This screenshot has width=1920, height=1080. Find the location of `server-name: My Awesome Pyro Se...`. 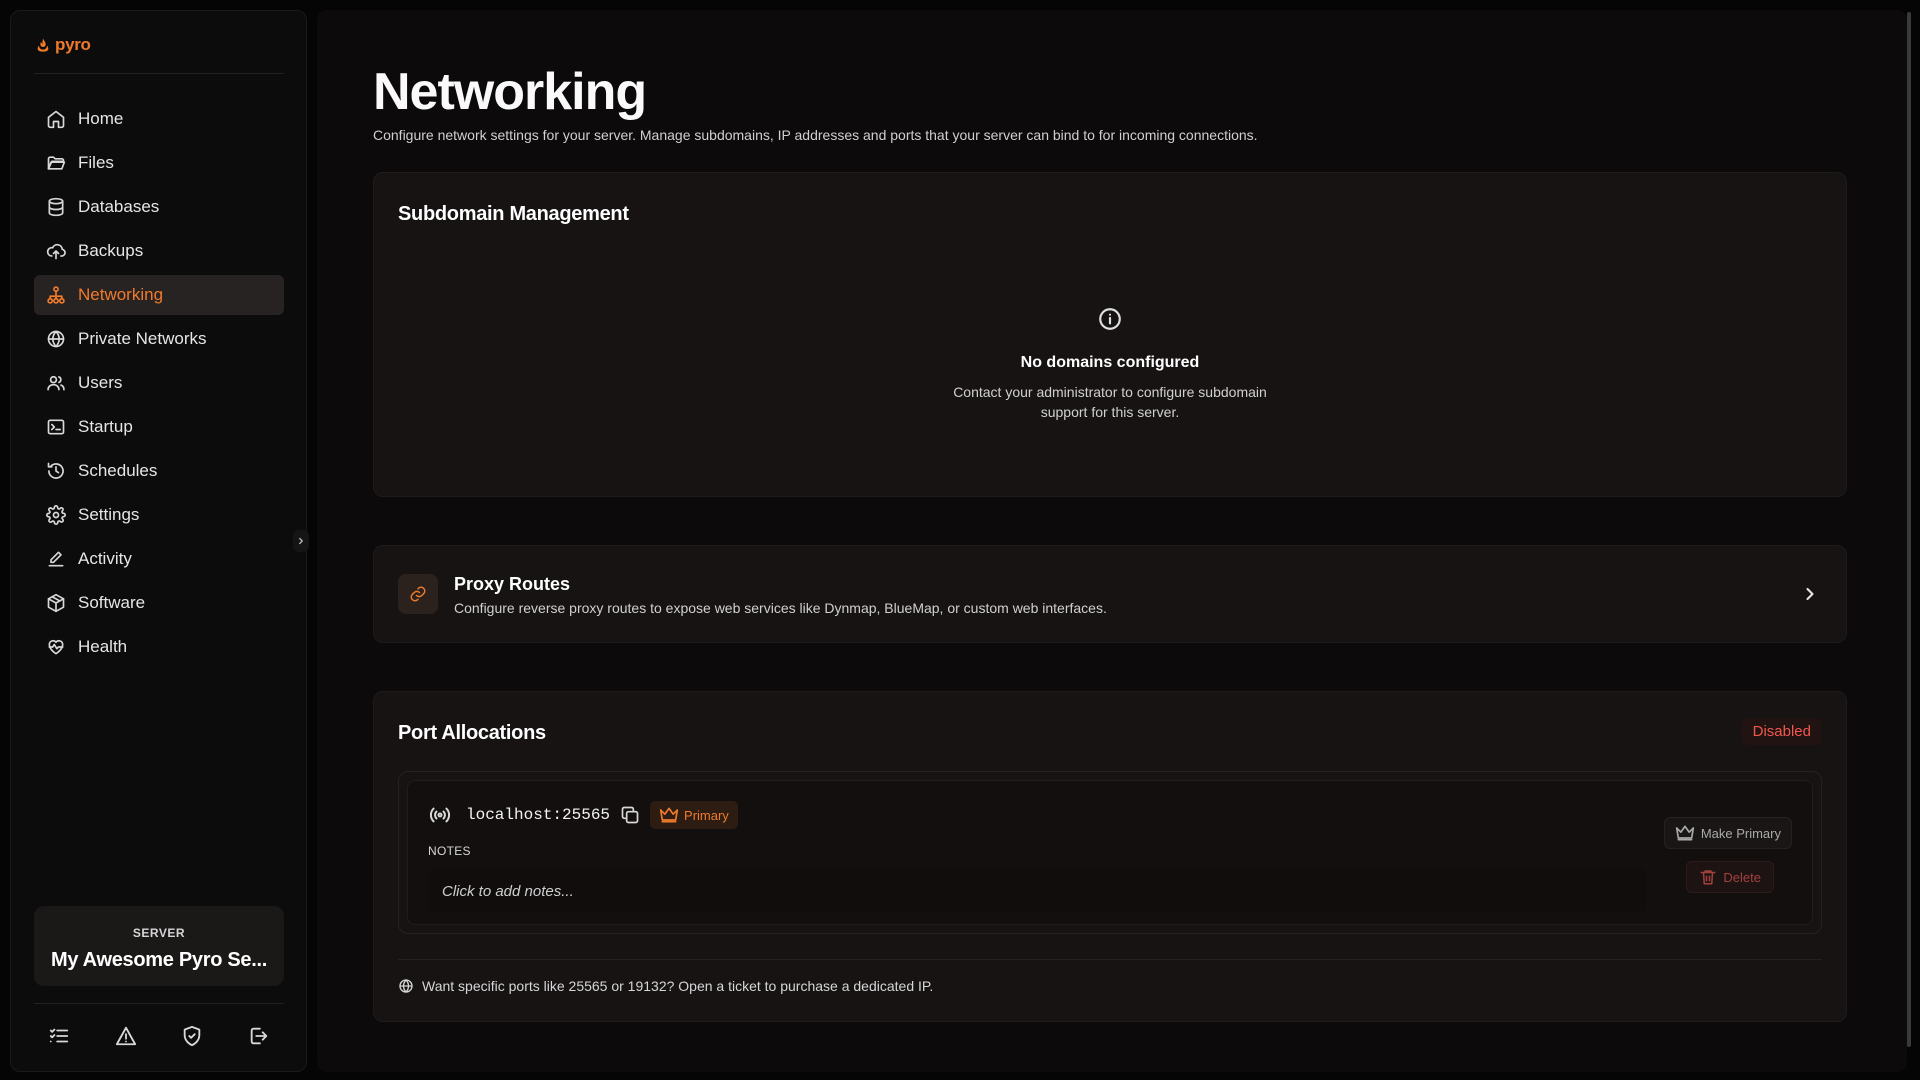

server-name: My Awesome Pyro Se... is located at coordinates (158, 960).